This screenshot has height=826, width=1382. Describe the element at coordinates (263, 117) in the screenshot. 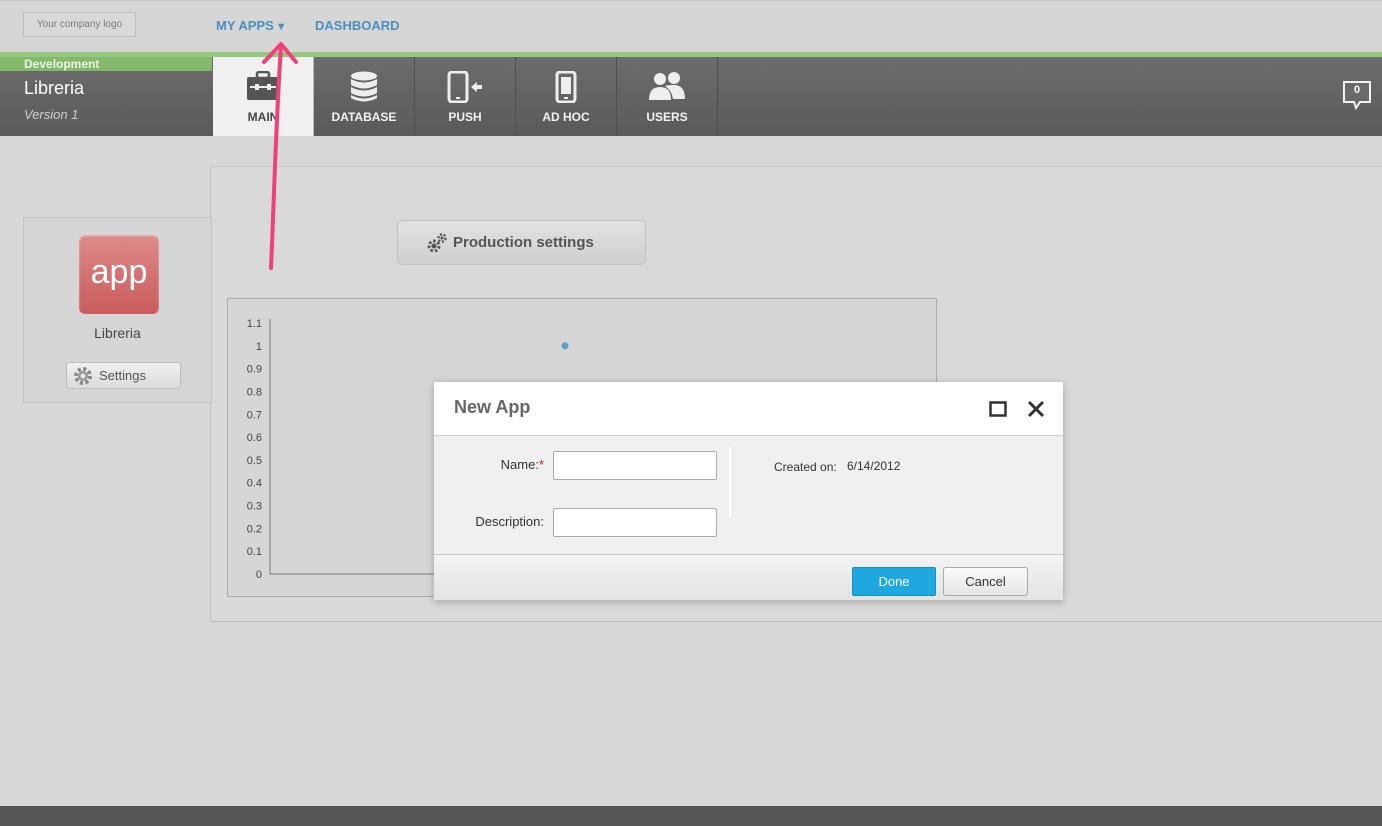

I see `tab-main-label: MAIN` at that location.